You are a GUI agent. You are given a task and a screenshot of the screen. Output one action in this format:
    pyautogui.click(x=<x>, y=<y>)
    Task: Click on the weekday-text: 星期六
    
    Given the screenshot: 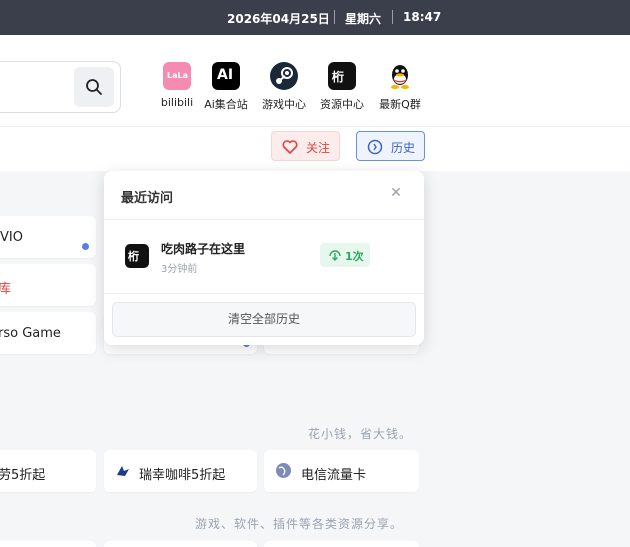 What is the action you would take?
    pyautogui.click(x=363, y=19)
    